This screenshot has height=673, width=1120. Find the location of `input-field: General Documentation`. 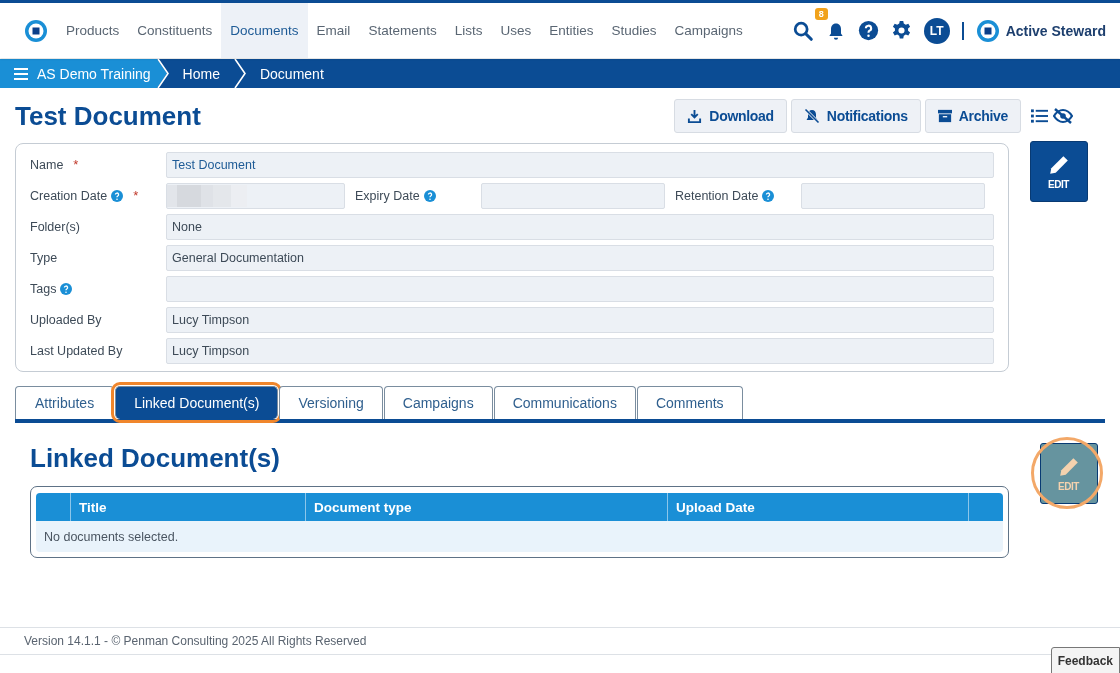

input-field: General Documentation is located at coordinates (580, 257).